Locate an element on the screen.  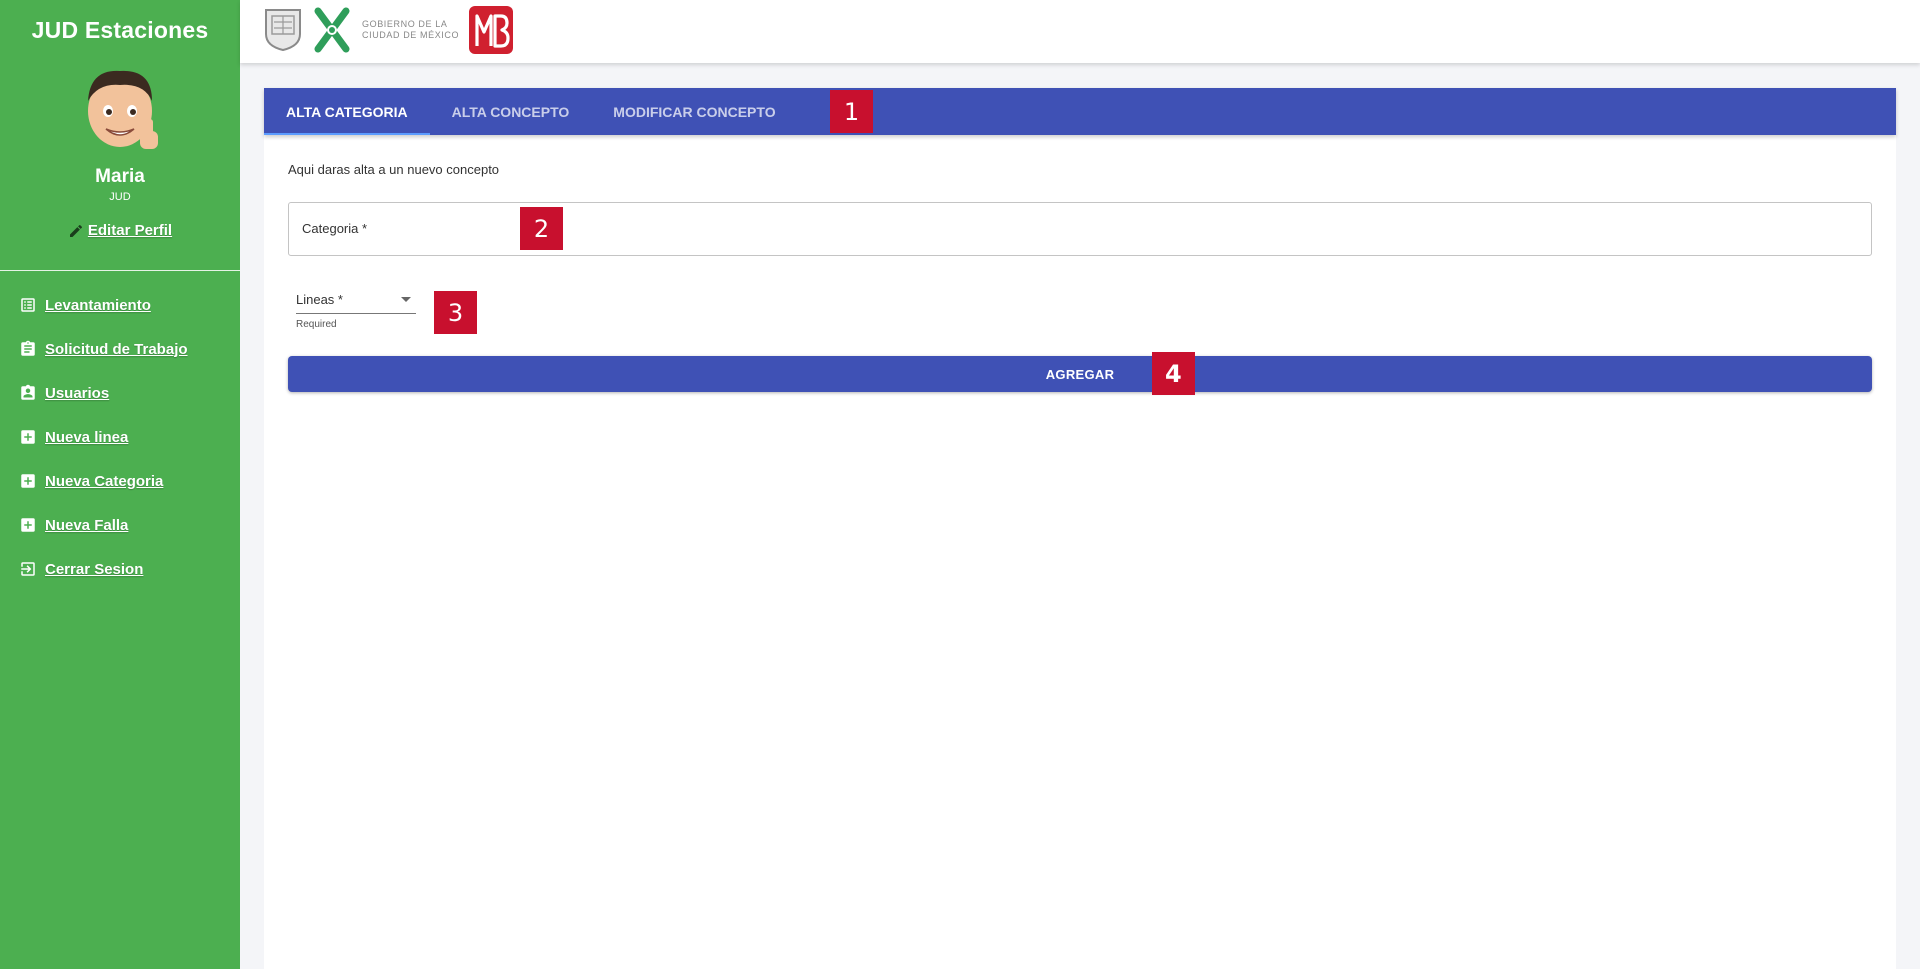
tab-alta-categoria: ALTA CATEGORIA is located at coordinates (347, 111).